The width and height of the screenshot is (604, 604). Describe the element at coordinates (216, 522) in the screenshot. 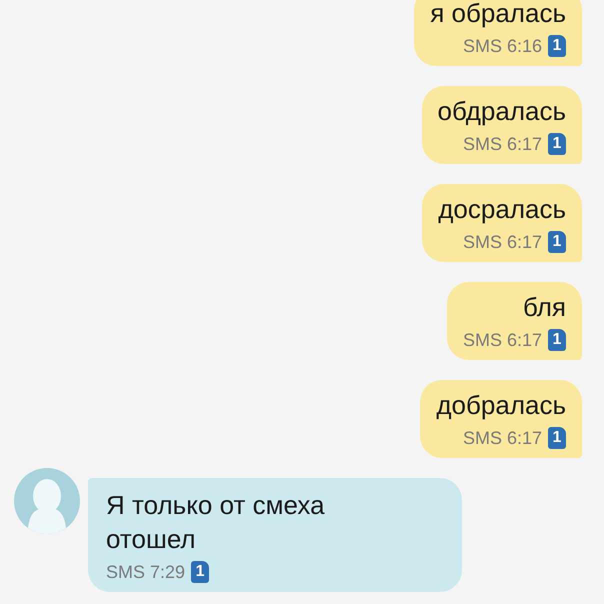

I see `message-text: Я только от смеха отошел` at that location.